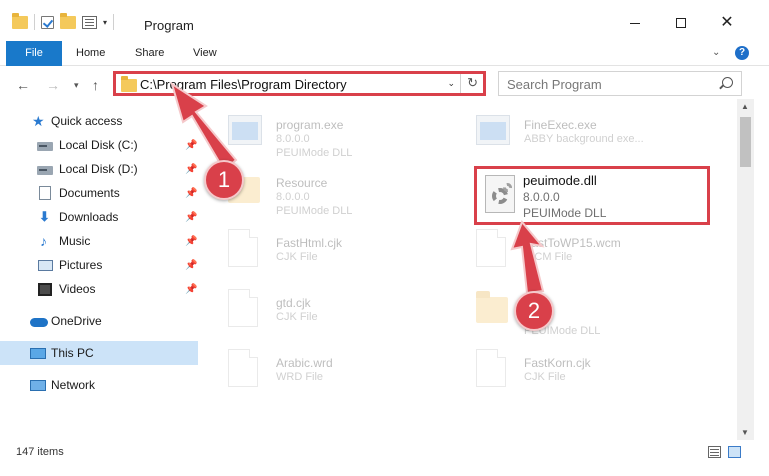  I want to click on file-name: peuimode.dll, so click(560, 180).